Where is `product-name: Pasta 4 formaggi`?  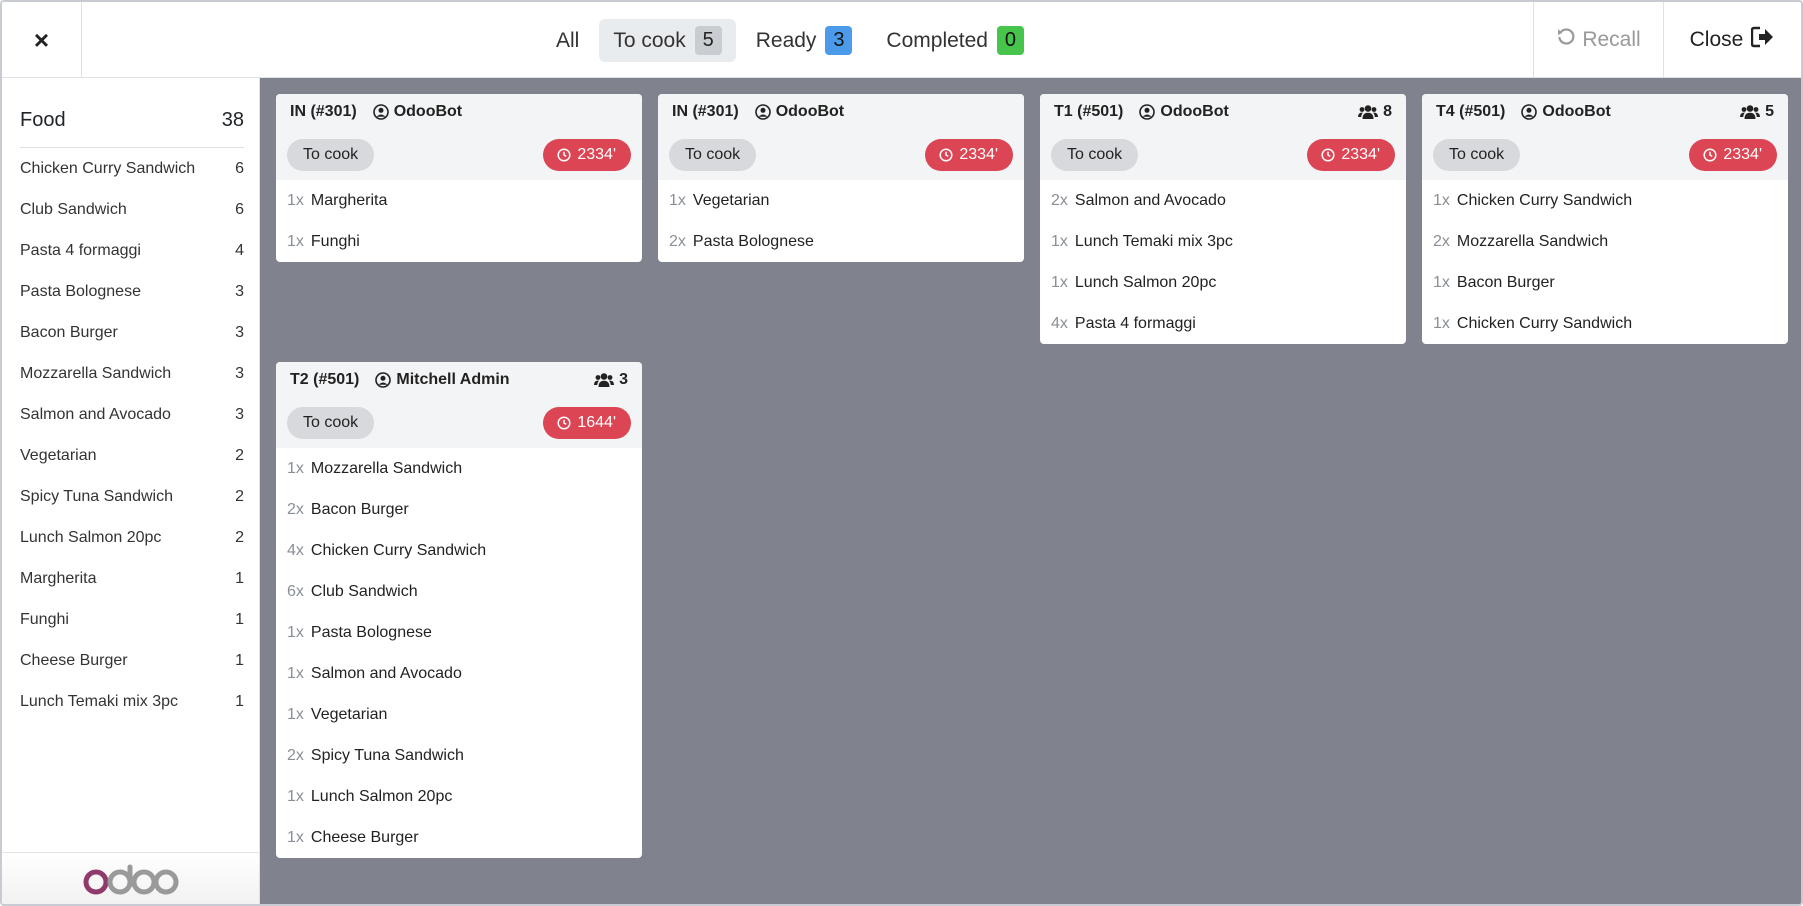
product-name: Pasta 4 formaggi is located at coordinates (80, 250).